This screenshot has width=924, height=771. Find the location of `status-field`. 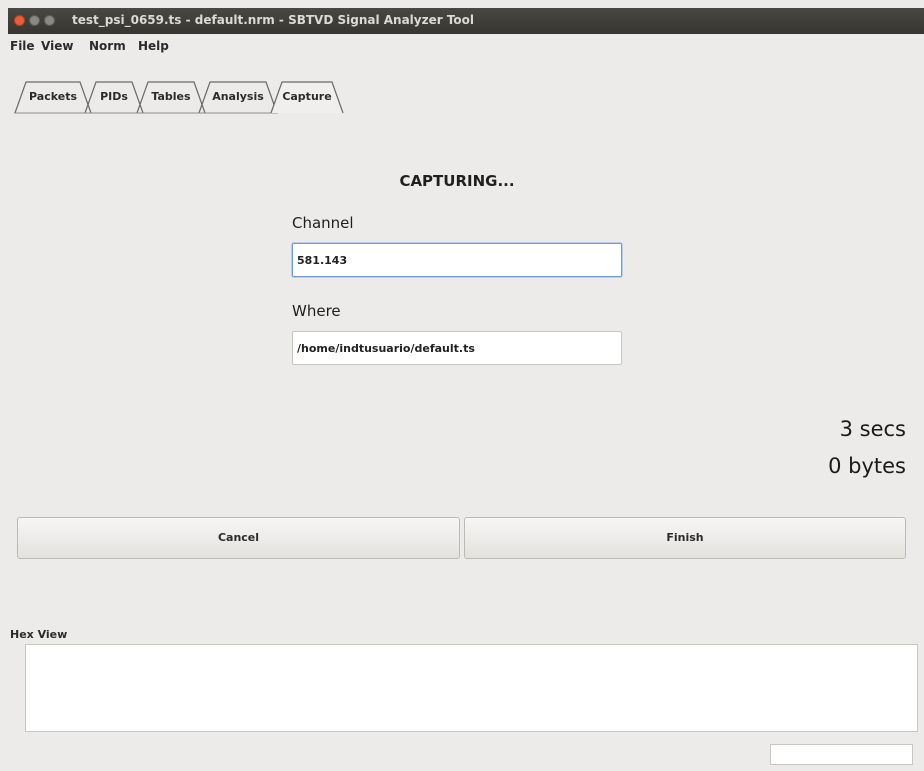

status-field is located at coordinates (841, 754).